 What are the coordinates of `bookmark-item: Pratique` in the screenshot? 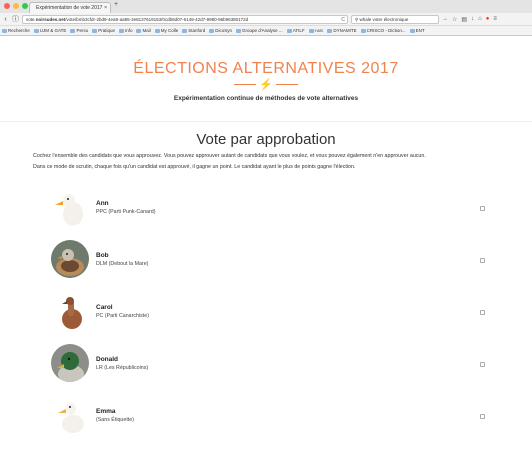 It's located at (103, 30).